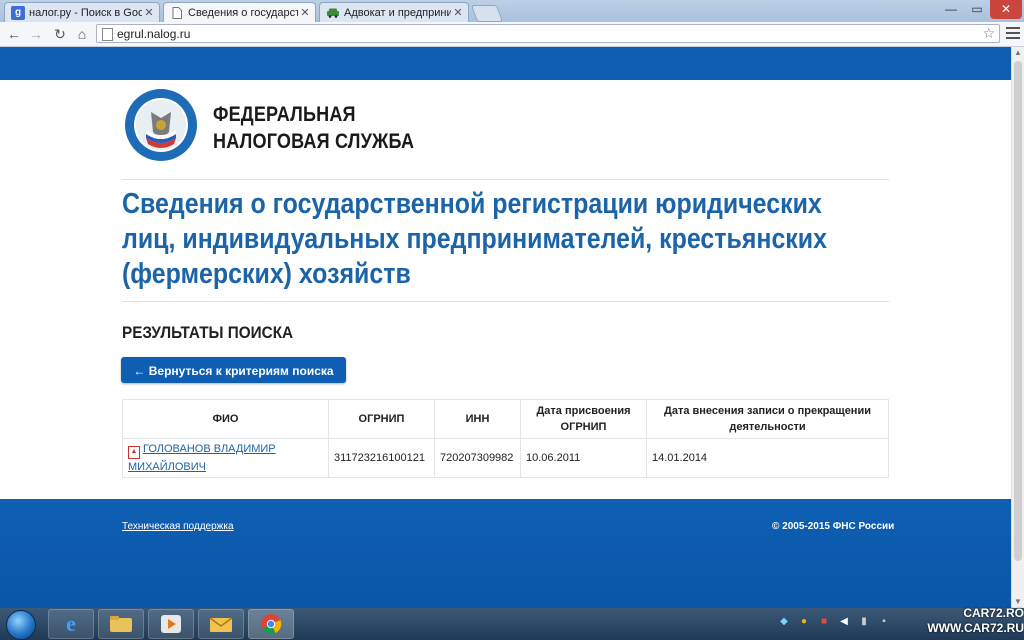 This screenshot has width=1024, height=640. What do you see at coordinates (1013, 33) in the screenshot?
I see `browser-menu-icon` at bounding box center [1013, 33].